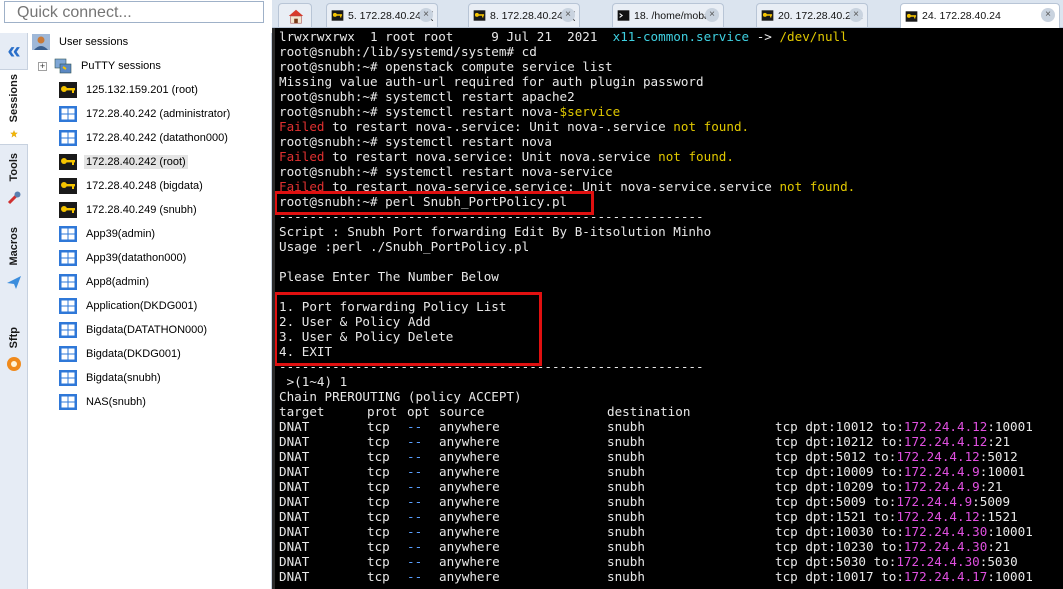  What do you see at coordinates (836, 501) in the screenshot?
I see `iptables-dpt: tcp dpt:5009 to:` at bounding box center [836, 501].